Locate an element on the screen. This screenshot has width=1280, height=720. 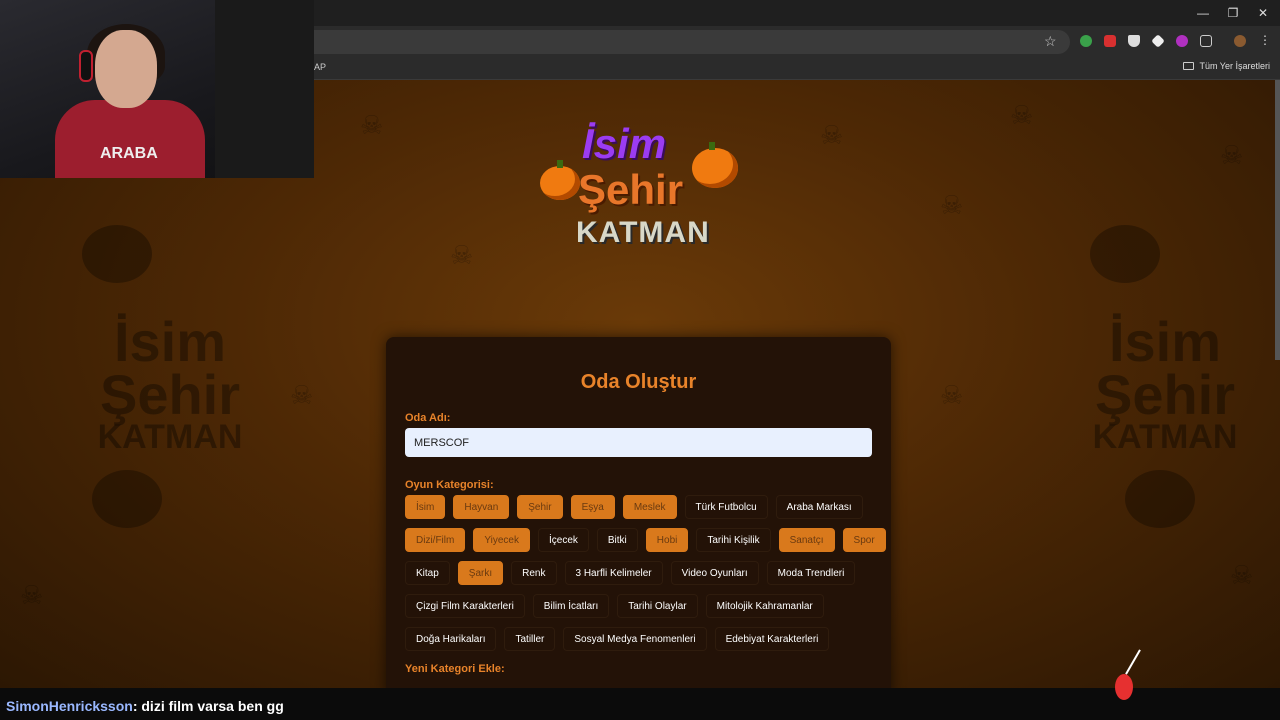
category-chip: Sosyal Medya Fenomenleri is located at coordinates (635, 639).